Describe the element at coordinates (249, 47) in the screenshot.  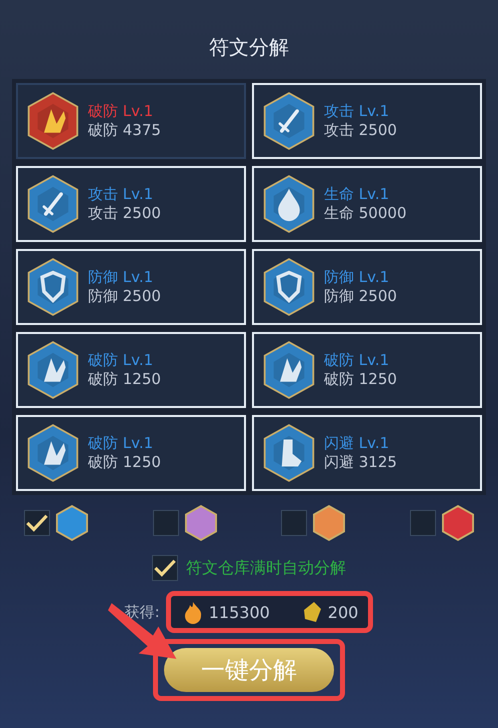
I see `panel-title: 符文分解` at that location.